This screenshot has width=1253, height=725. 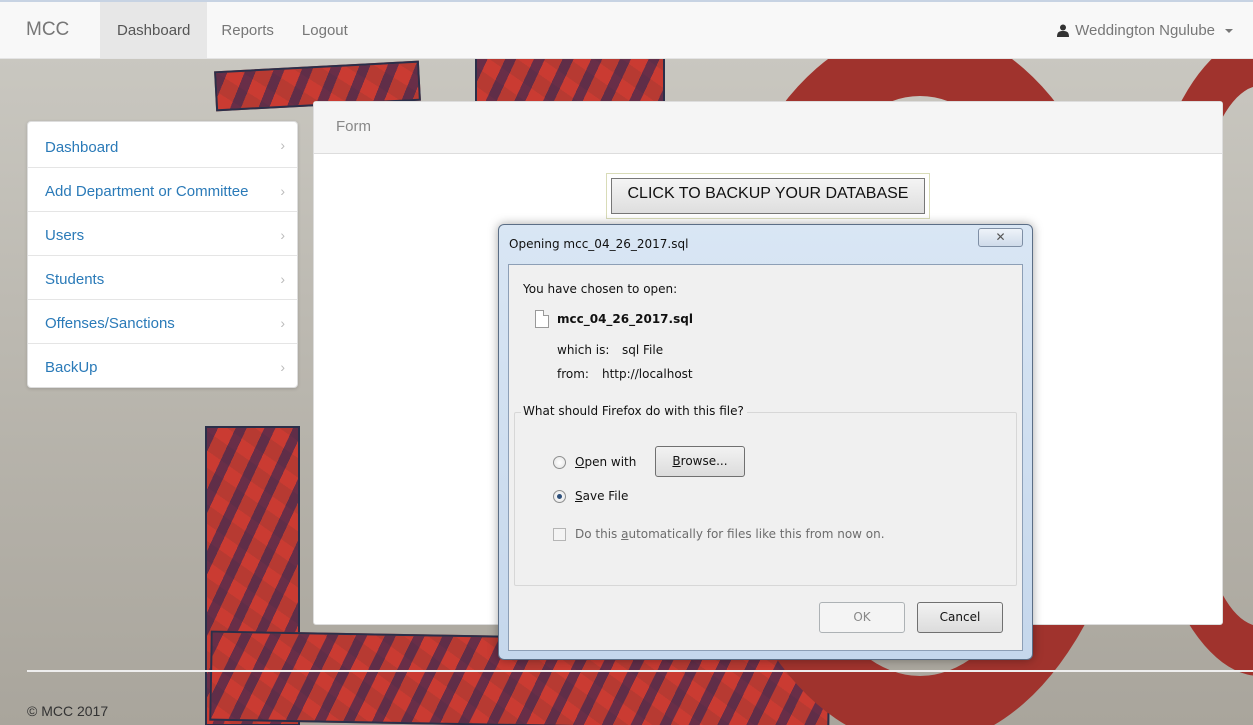 I want to click on user-name: Weddington Ngulube, so click(x=1145, y=30).